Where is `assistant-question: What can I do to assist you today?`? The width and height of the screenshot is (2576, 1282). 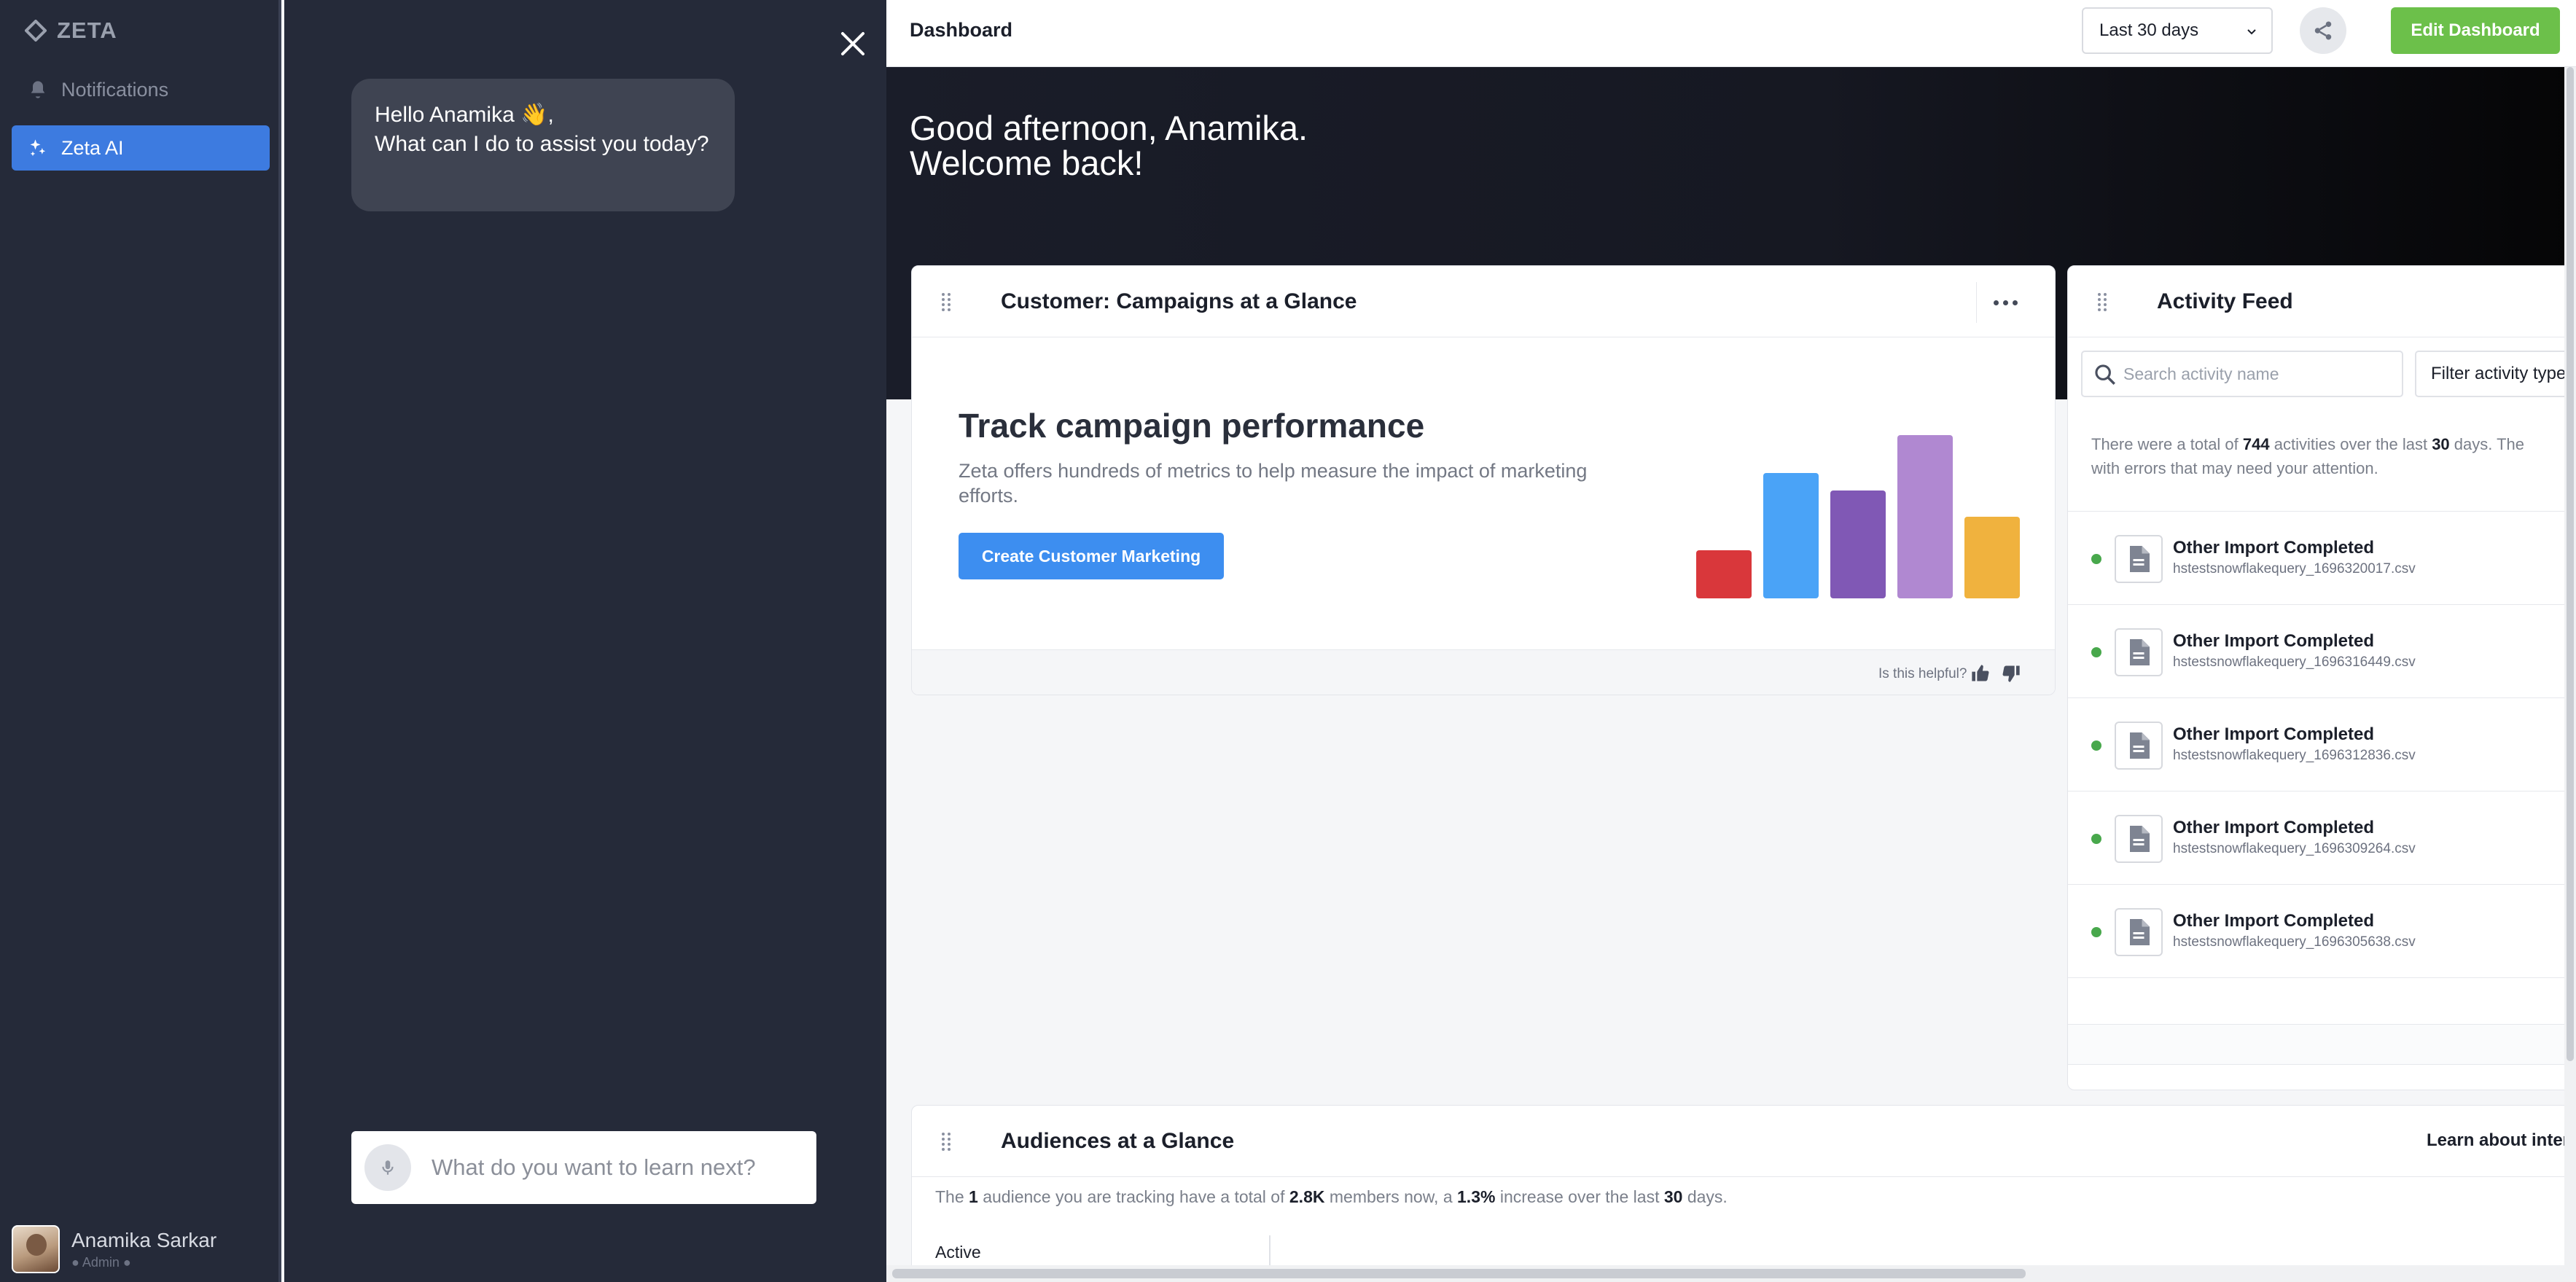 assistant-question: What can I do to assist you today? is located at coordinates (542, 144).